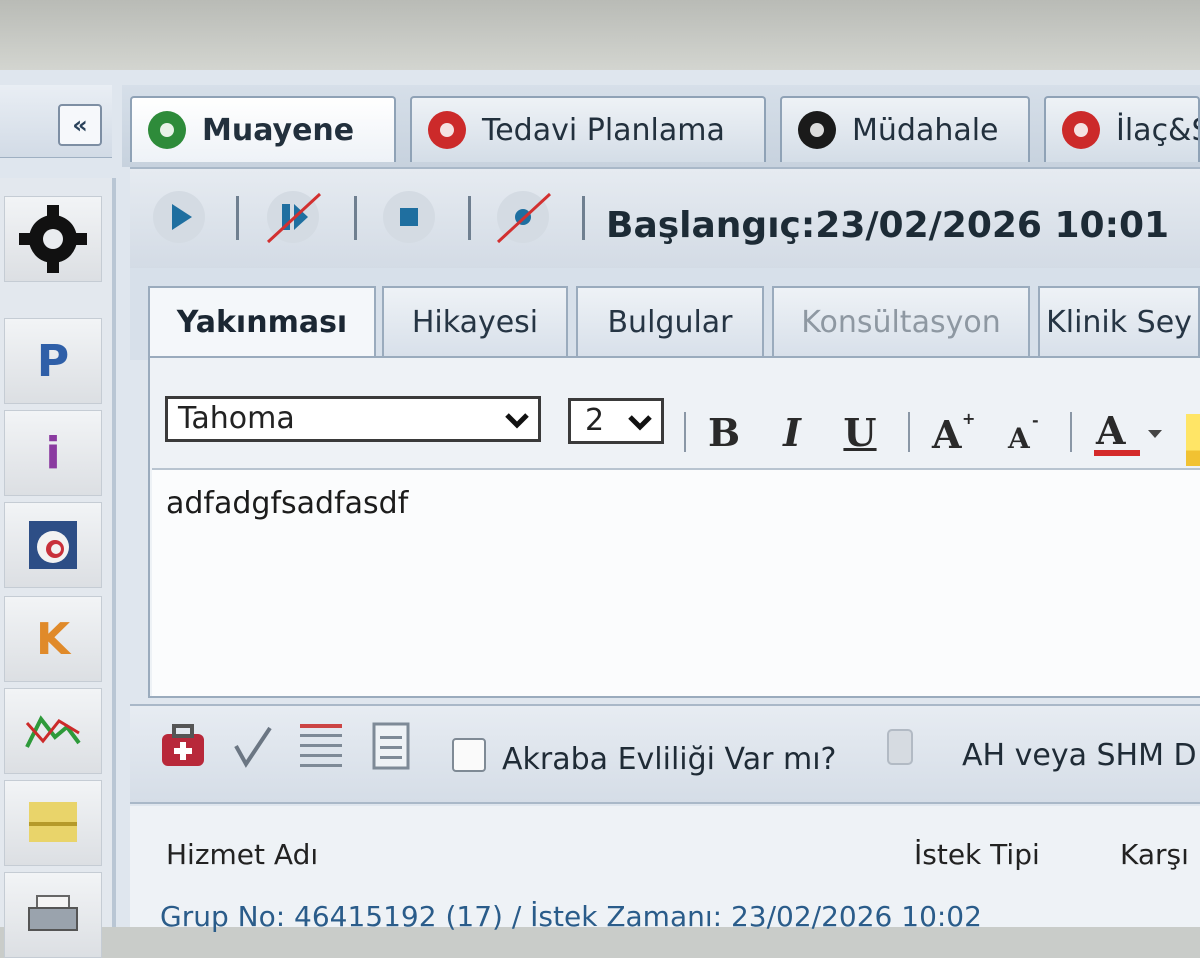 This screenshot has height=958, width=1200. Describe the element at coordinates (992, 225) in the screenshot. I see `start-value: 23/02/2026 10:01` at that location.